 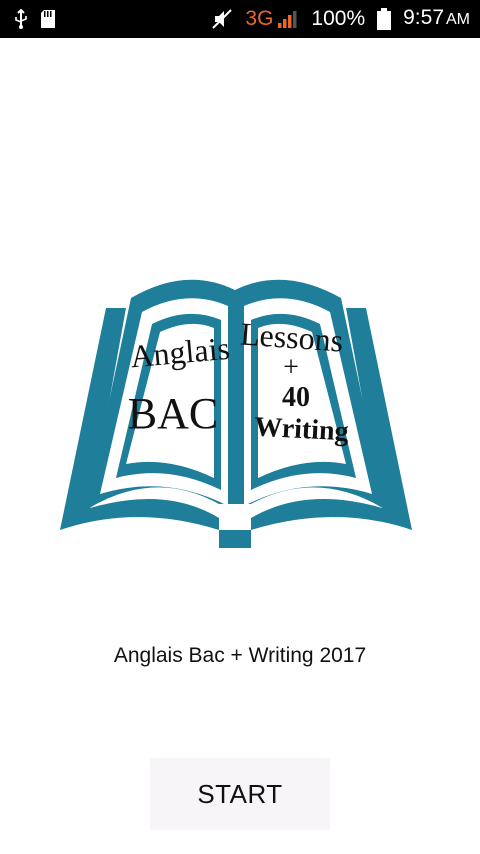 I want to click on clock-time: 9:57, so click(x=423, y=17).